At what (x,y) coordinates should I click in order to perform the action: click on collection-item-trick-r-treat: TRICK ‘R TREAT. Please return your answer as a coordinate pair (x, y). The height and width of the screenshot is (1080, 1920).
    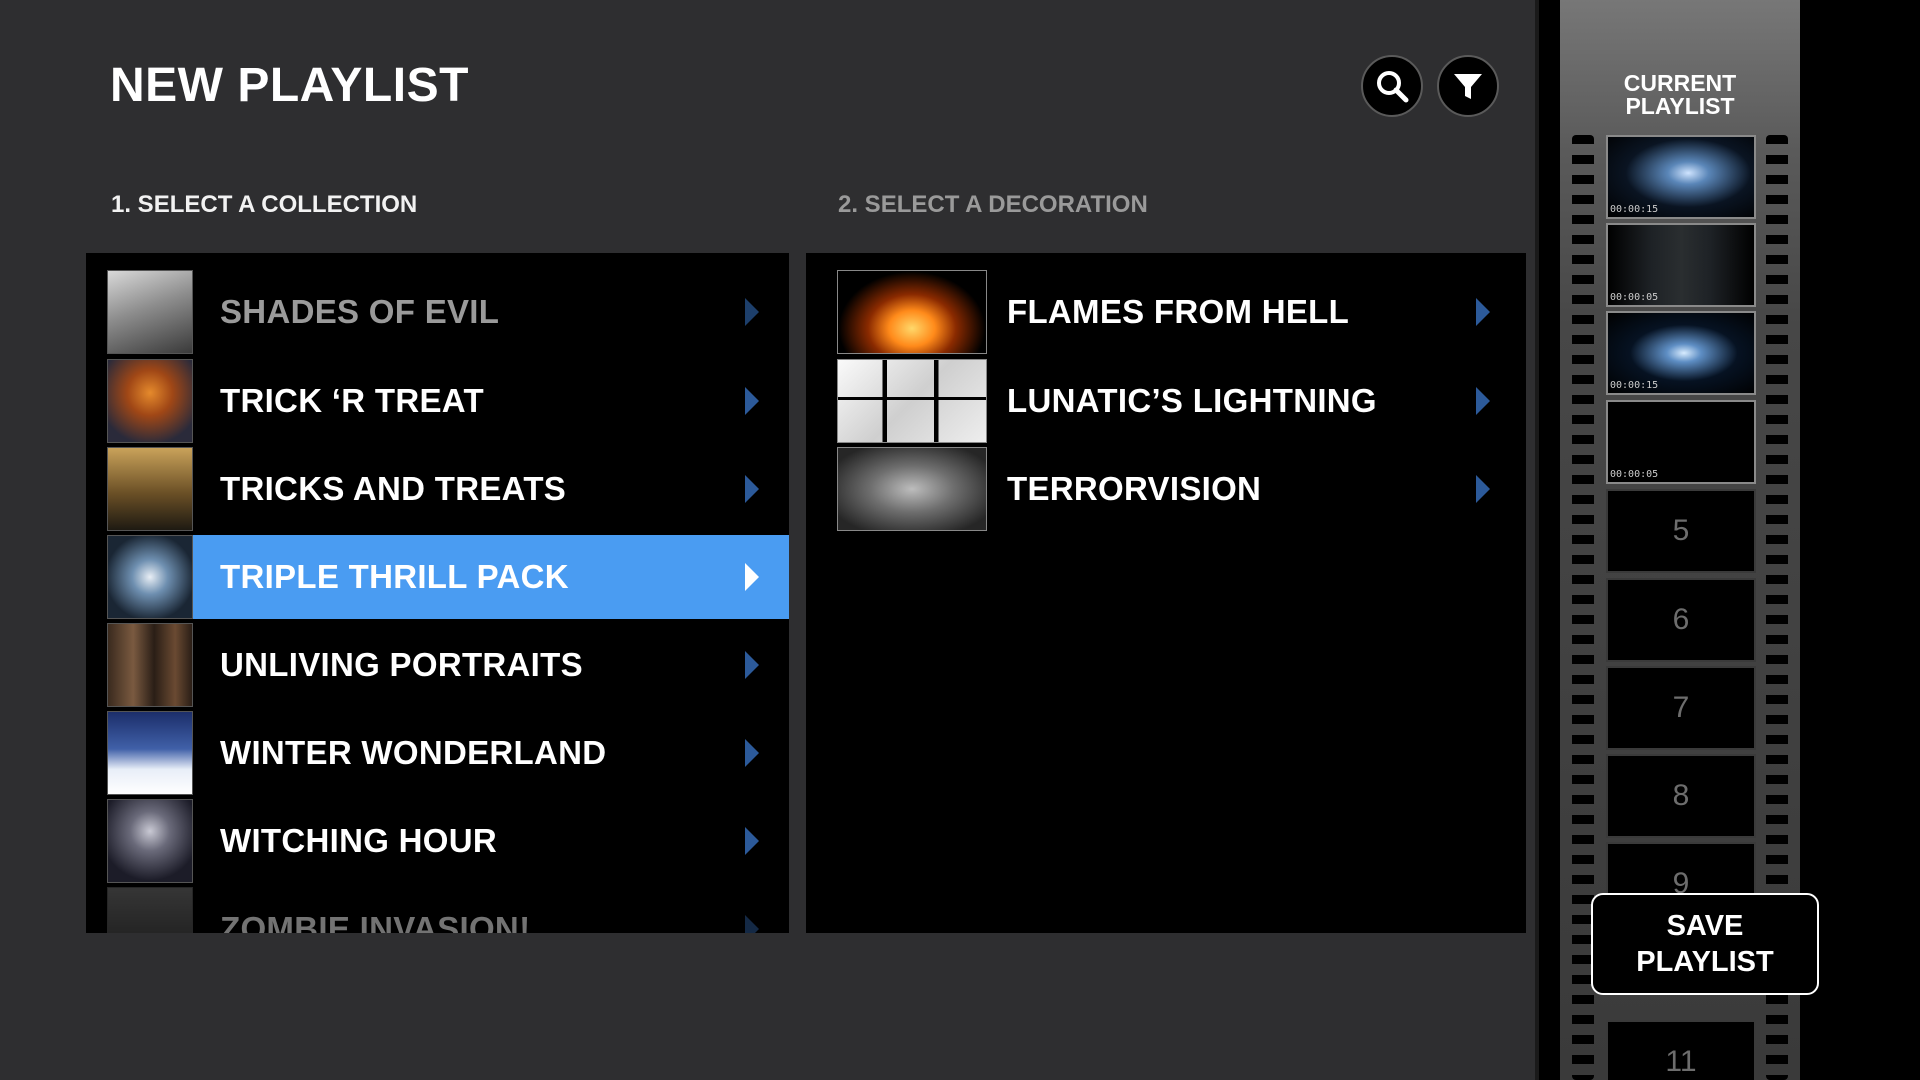
    Looking at the image, I should click on (437, 401).